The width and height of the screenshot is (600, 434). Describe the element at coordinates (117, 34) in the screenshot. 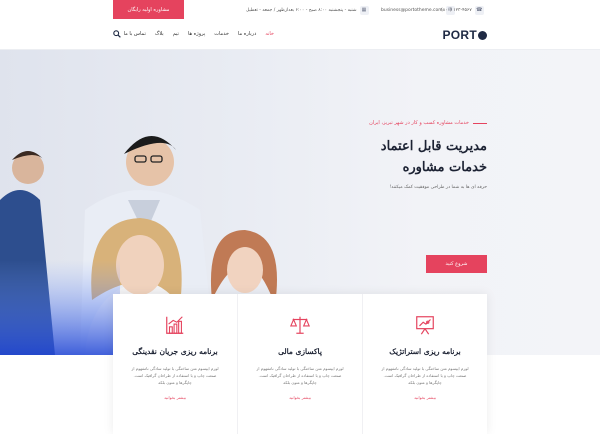

I see `search-icon` at that location.